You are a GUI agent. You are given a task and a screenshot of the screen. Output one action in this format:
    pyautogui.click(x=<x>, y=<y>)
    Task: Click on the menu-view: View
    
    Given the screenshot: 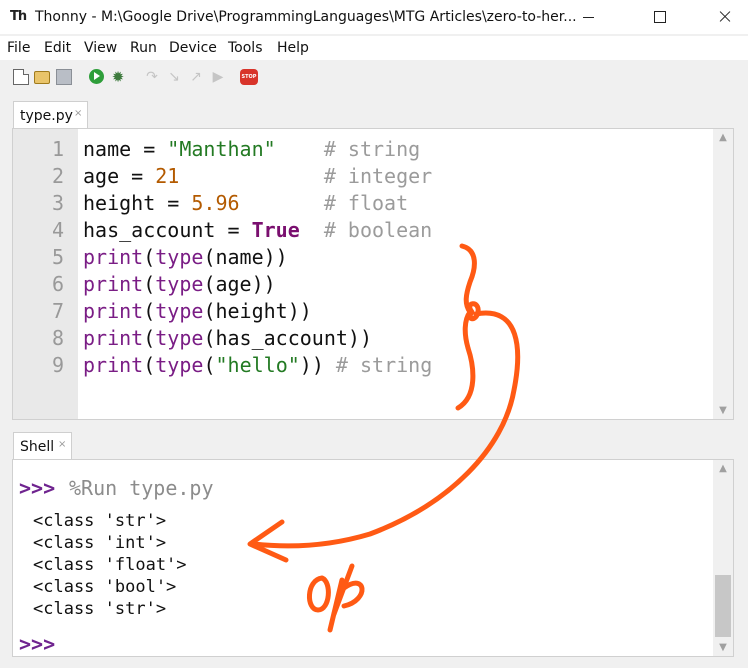 What is the action you would take?
    pyautogui.click(x=100, y=48)
    